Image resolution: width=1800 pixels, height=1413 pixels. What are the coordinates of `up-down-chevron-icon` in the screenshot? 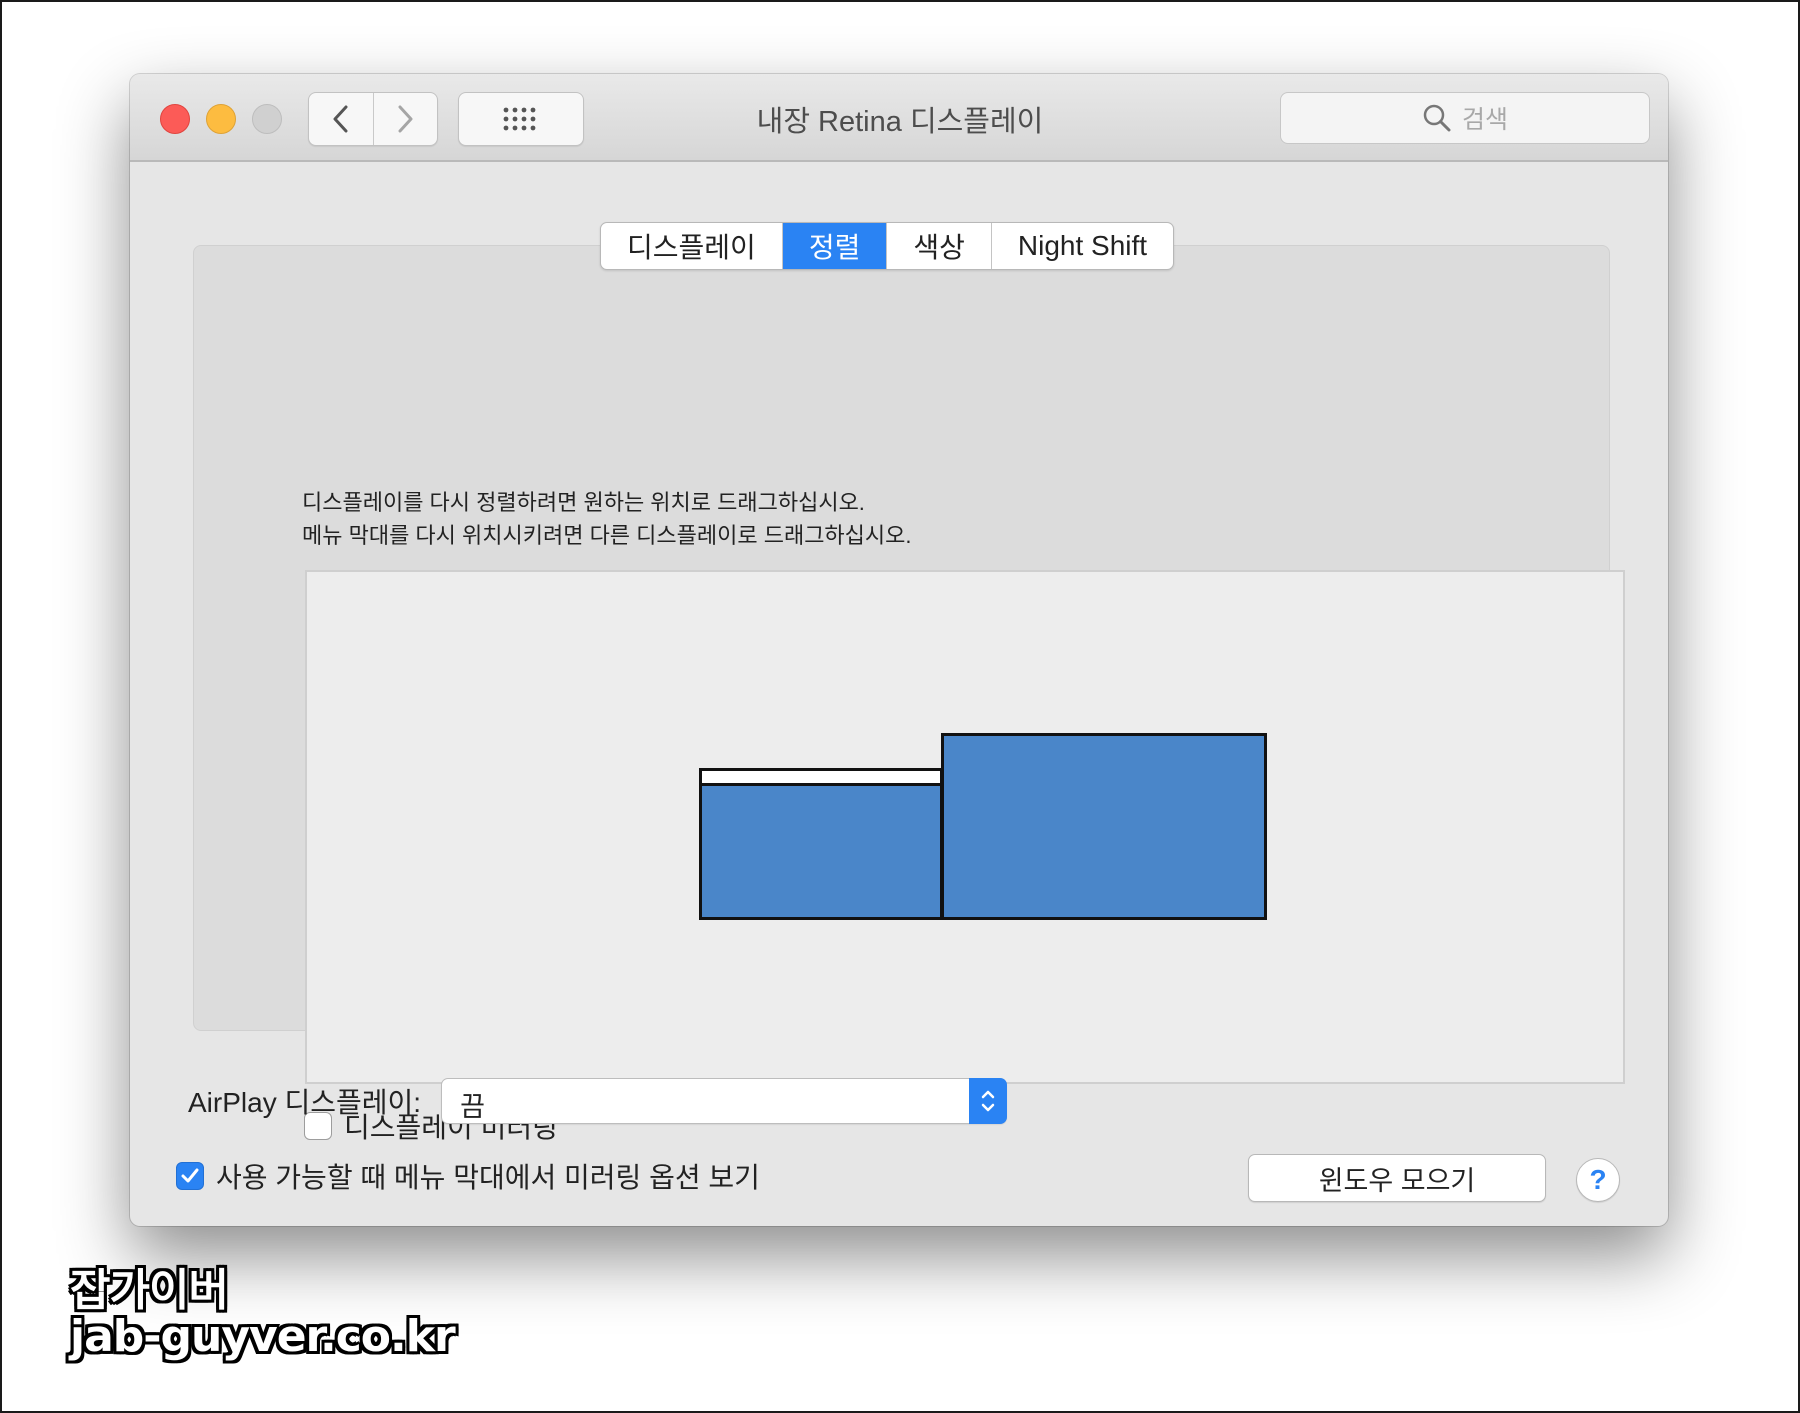 It's located at (988, 1101).